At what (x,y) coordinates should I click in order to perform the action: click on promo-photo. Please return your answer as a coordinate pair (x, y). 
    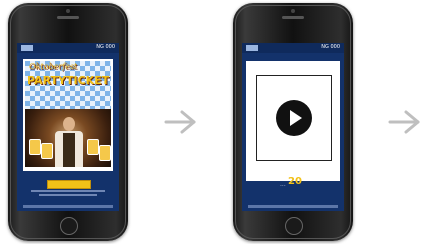
    Looking at the image, I should click on (68, 138).